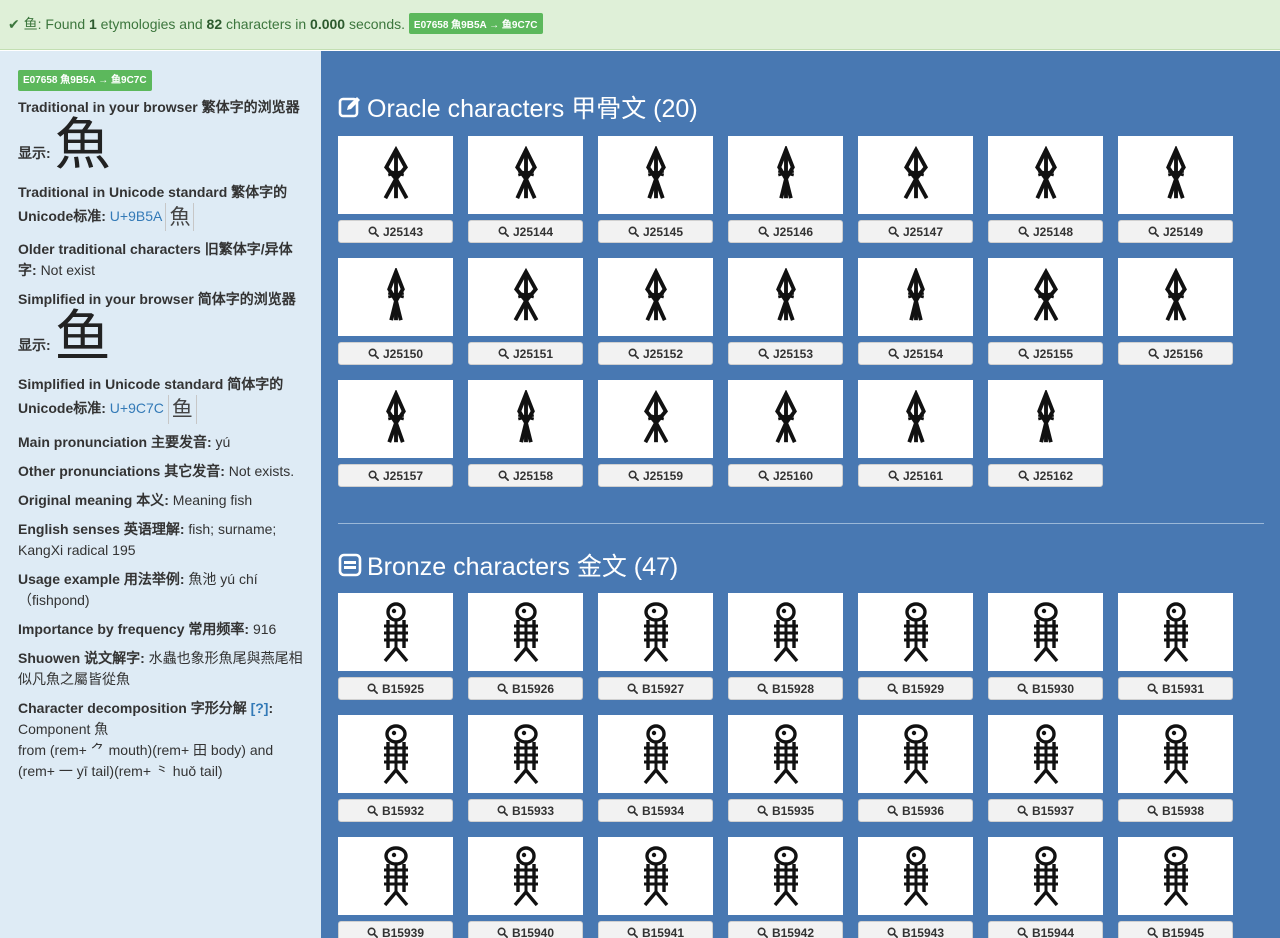 The height and width of the screenshot is (938, 1280). I want to click on character-card: J25160, so click(785, 433).